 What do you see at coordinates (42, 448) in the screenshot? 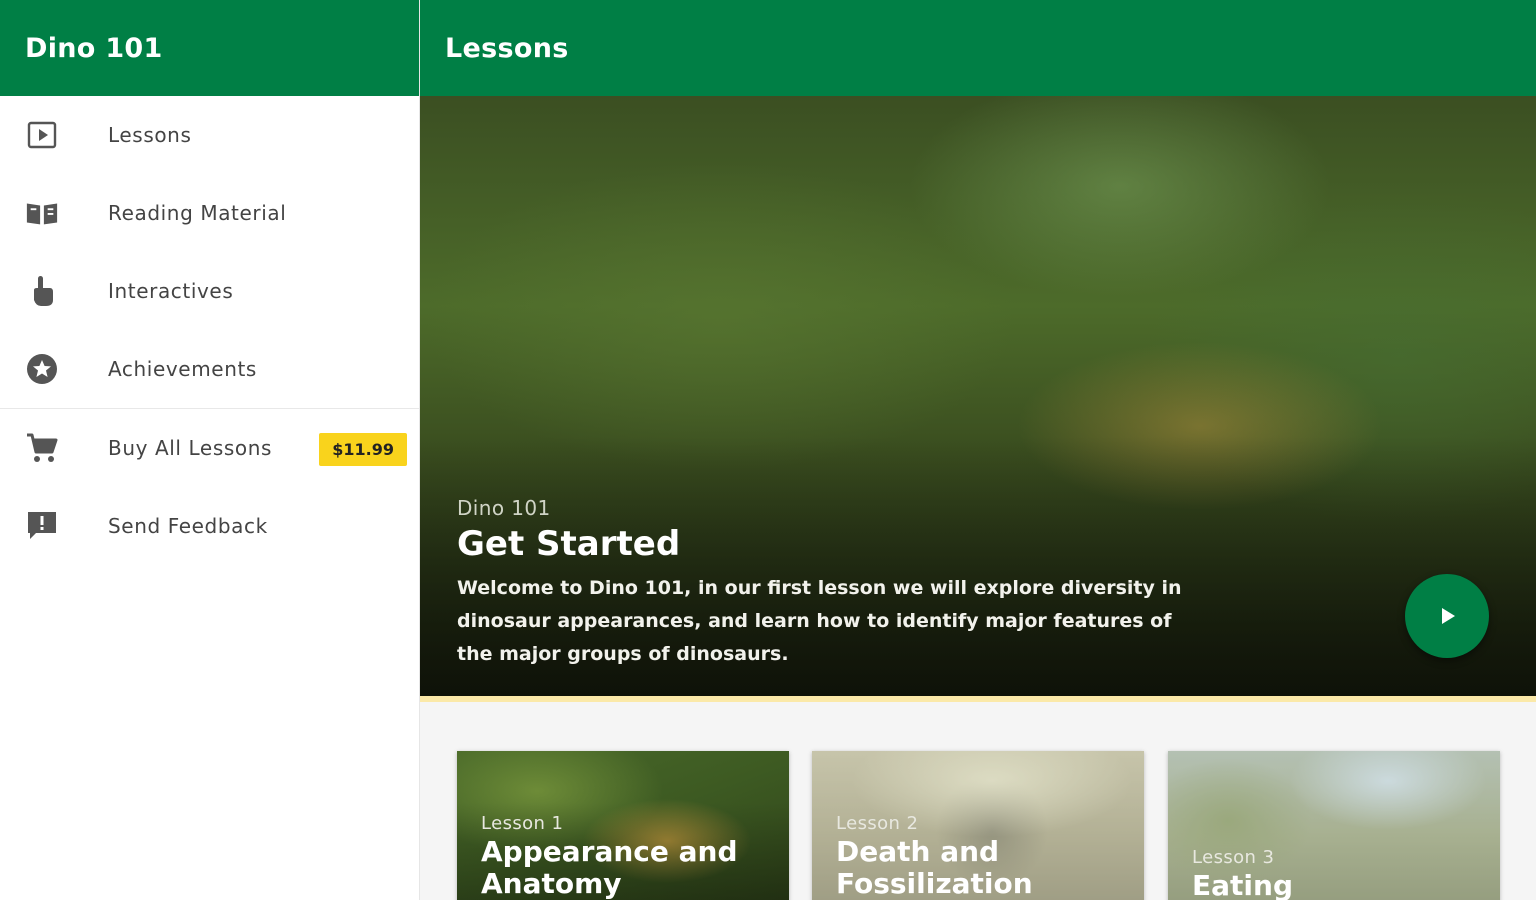
I see `cart-icon` at bounding box center [42, 448].